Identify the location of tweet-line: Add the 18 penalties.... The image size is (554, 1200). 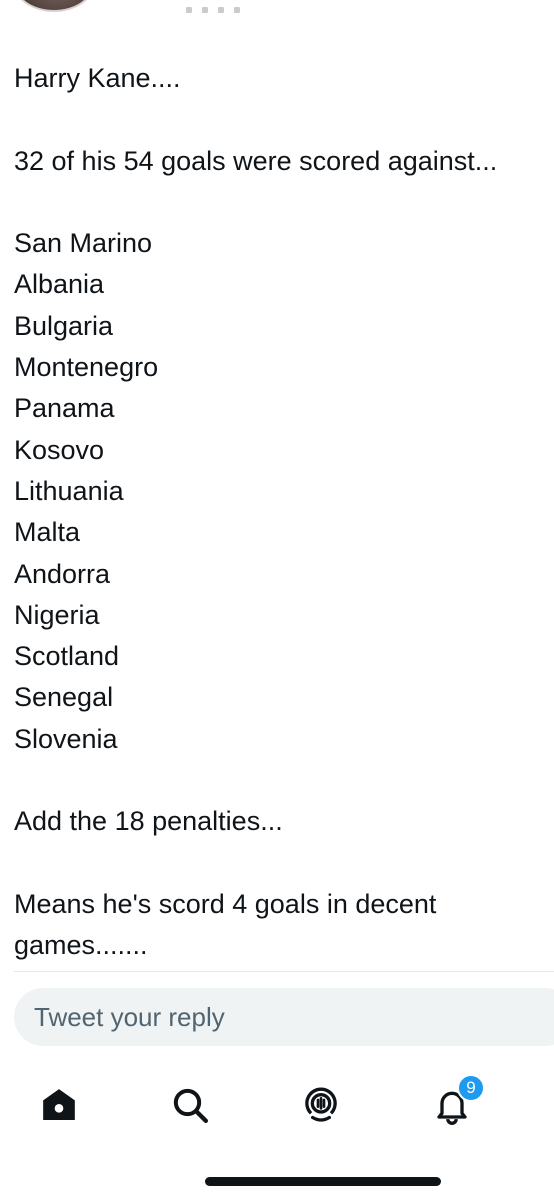
(148, 821).